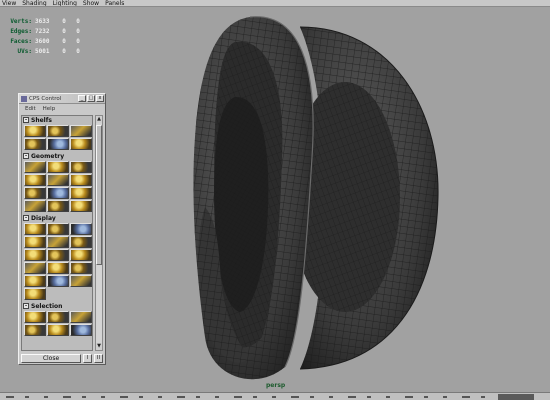 Image resolution: width=550 pixels, height=400 pixels. Describe the element at coordinates (47, 306) in the screenshot. I see `section-label: Selection` at that location.